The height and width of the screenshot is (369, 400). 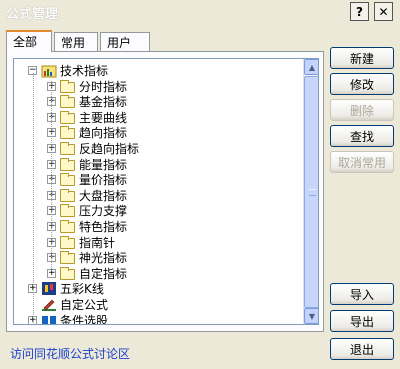 I want to click on close-icon: ✕, so click(x=383, y=11).